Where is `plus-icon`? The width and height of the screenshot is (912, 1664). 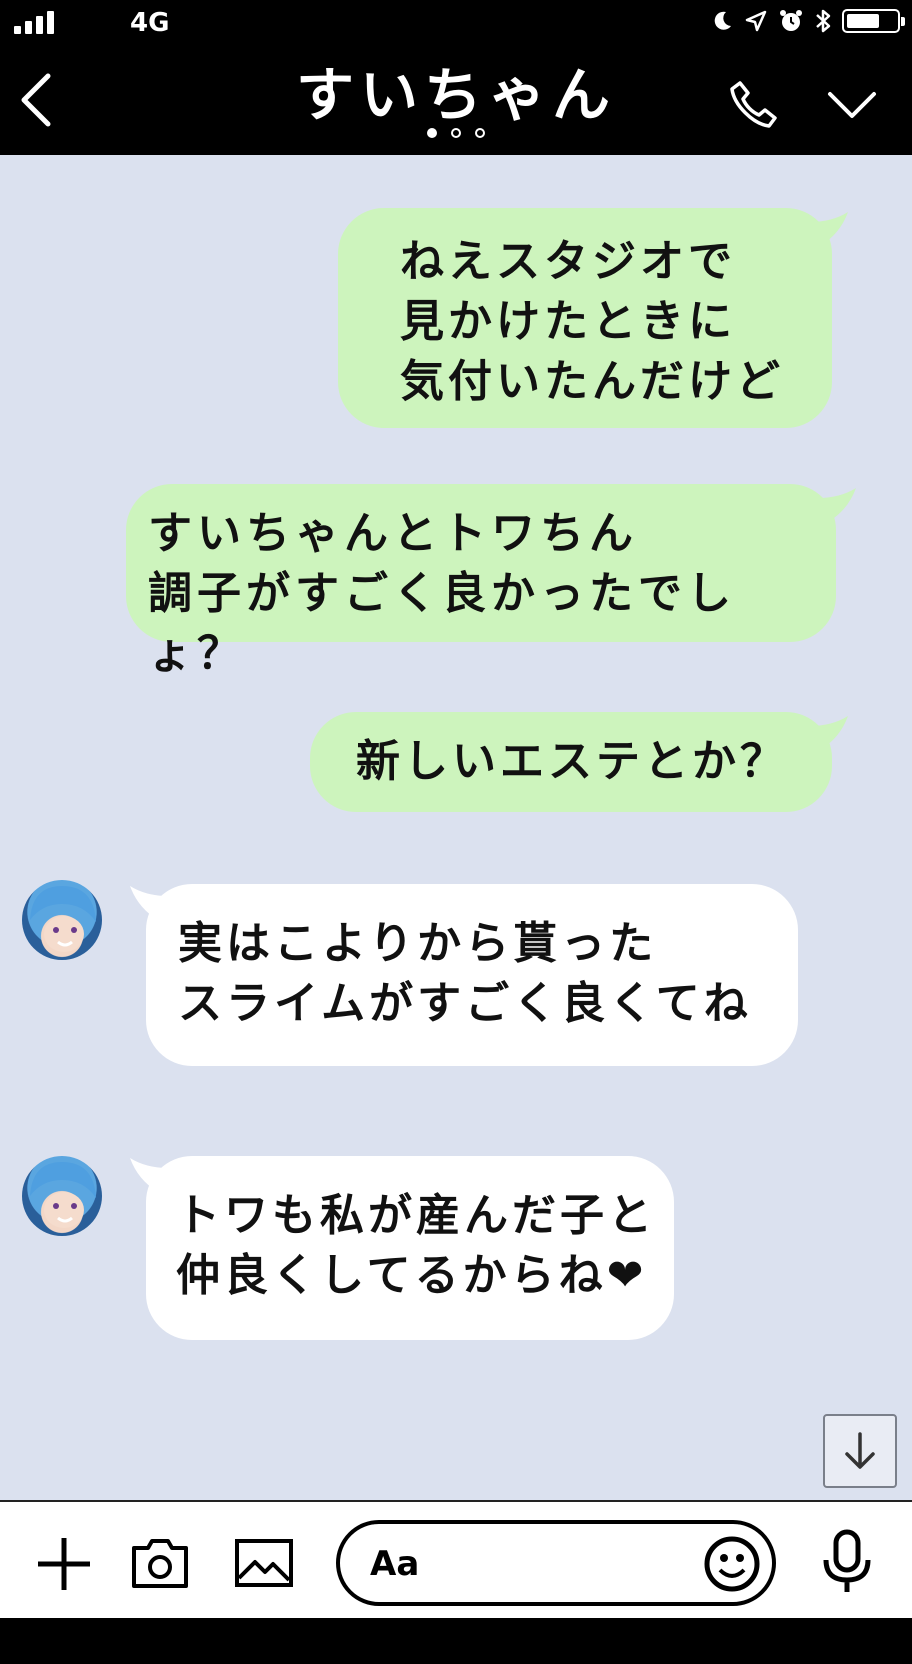
plus-icon is located at coordinates (64, 1564).